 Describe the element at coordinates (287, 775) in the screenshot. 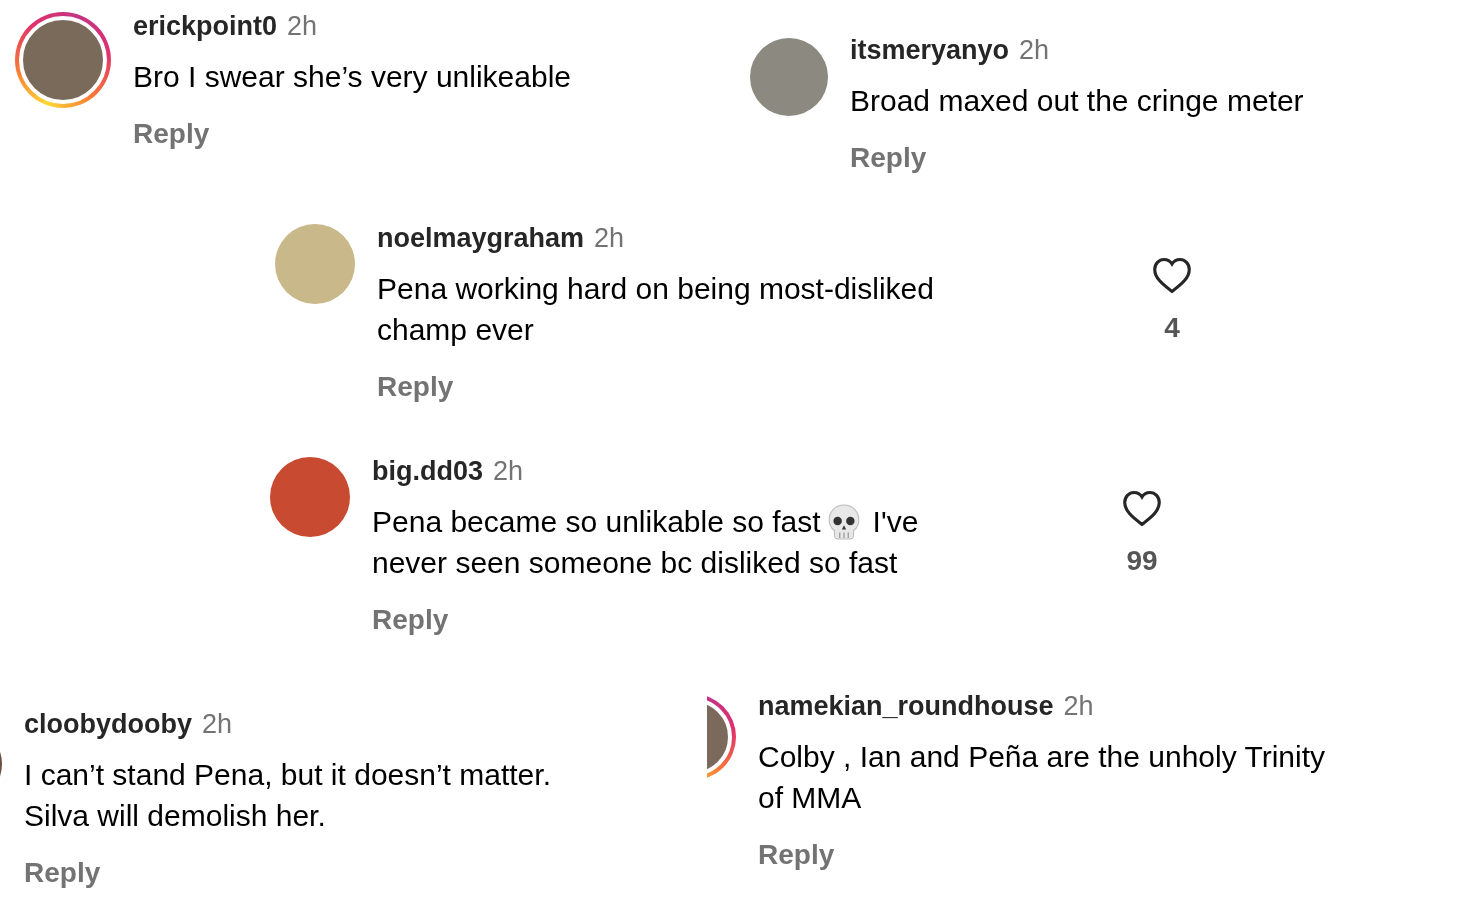

I see `comment-text: I can’t stand Pena, but it doesn’t matter.` at that location.